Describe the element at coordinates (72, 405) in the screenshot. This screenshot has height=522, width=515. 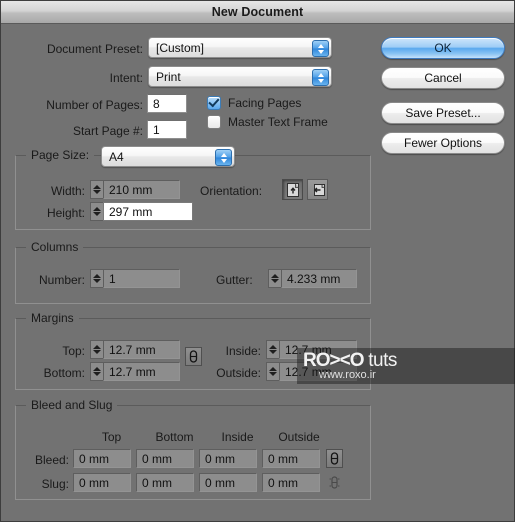
I see `bleed-and-slug-group-title: Bleed and Slug` at that location.